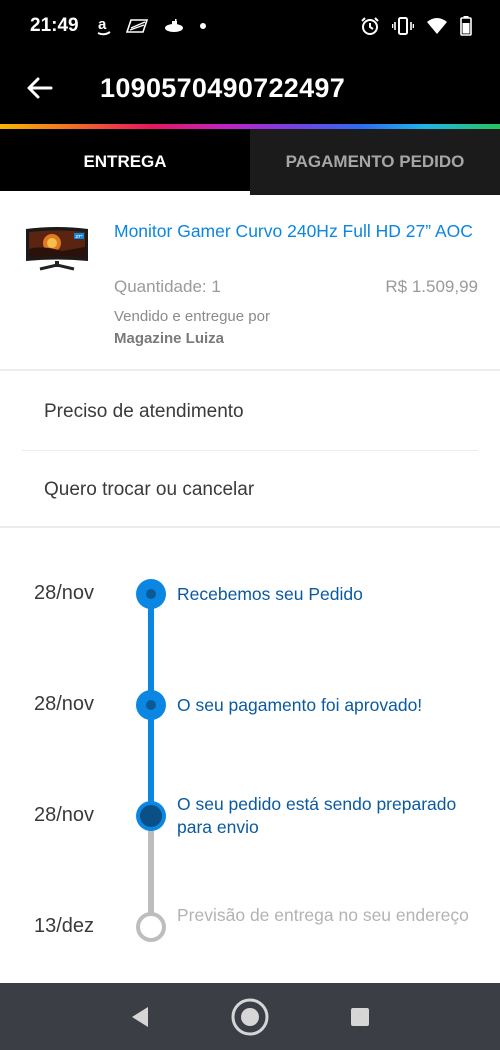  What do you see at coordinates (300, 705) in the screenshot?
I see `timeline-step-text: O seu pagamento foi aprovado!` at bounding box center [300, 705].